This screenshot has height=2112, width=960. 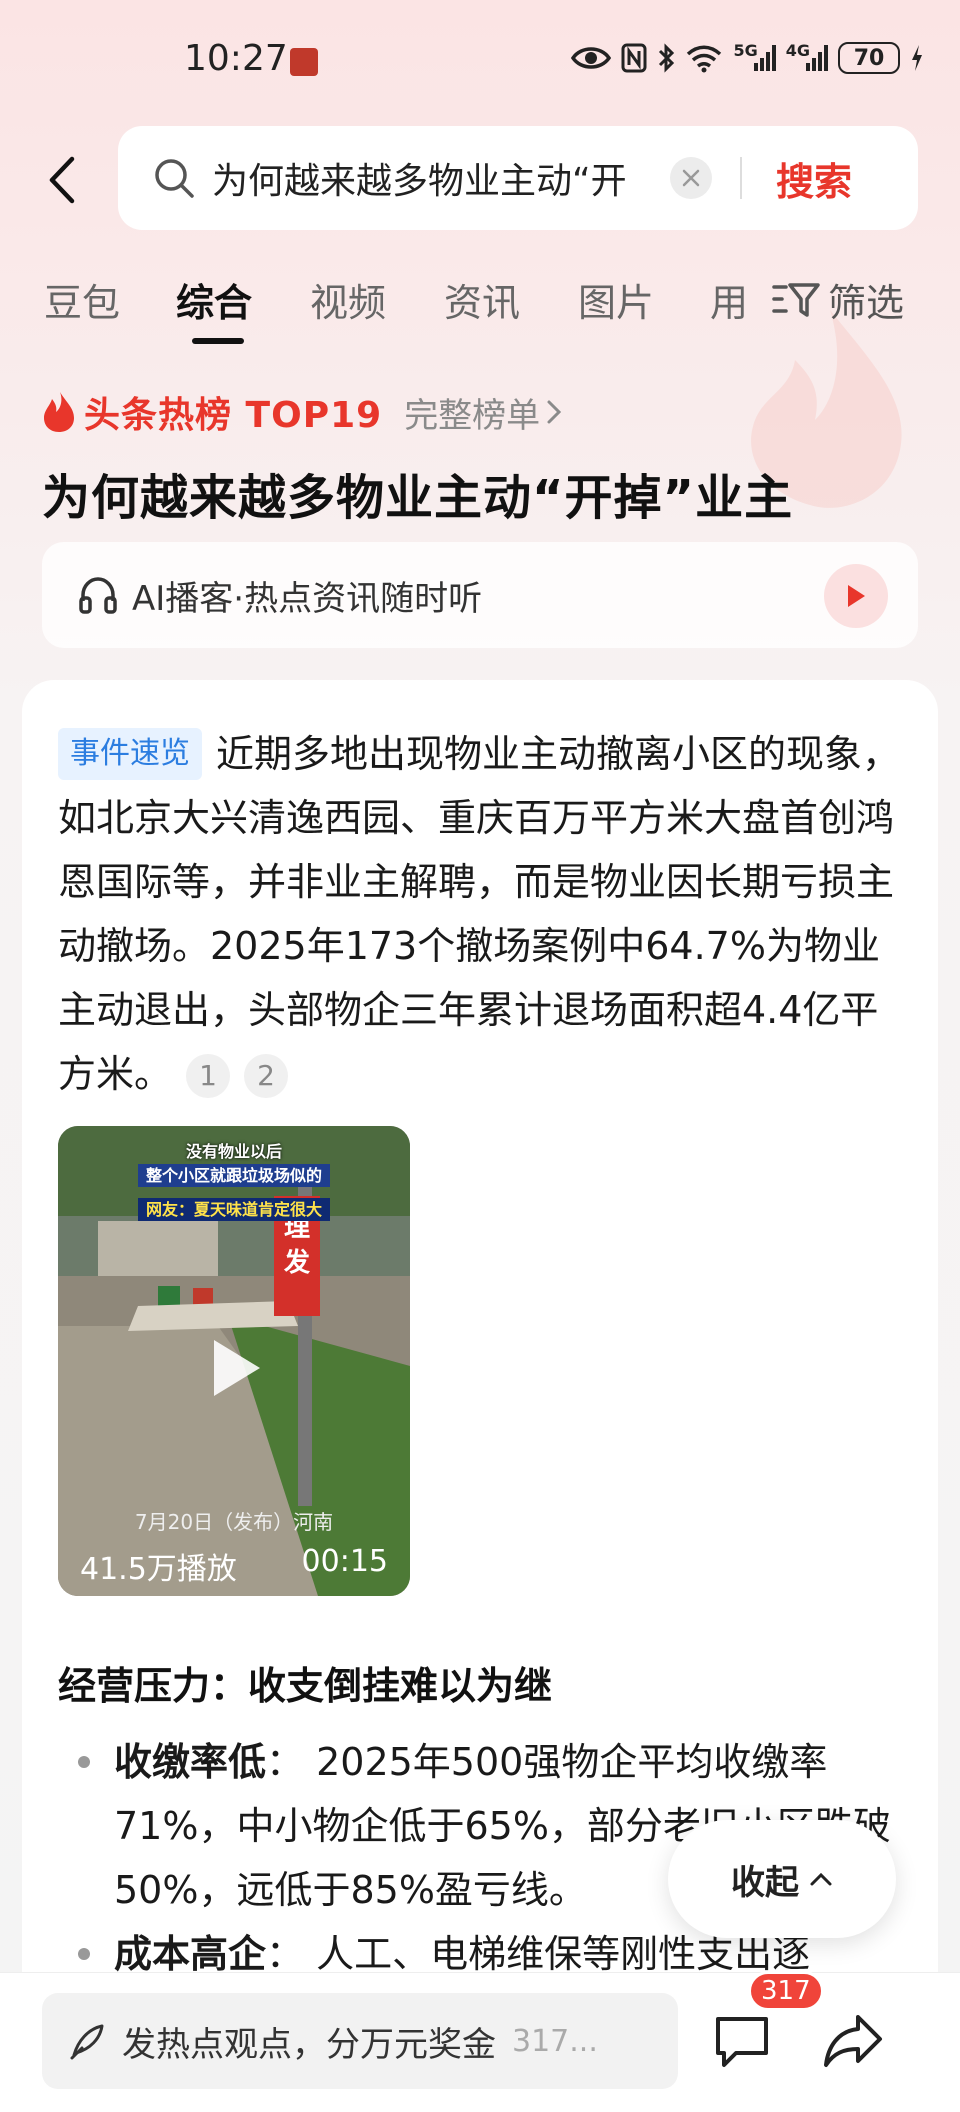 I want to click on chevron-right-icon, so click(x=554, y=412).